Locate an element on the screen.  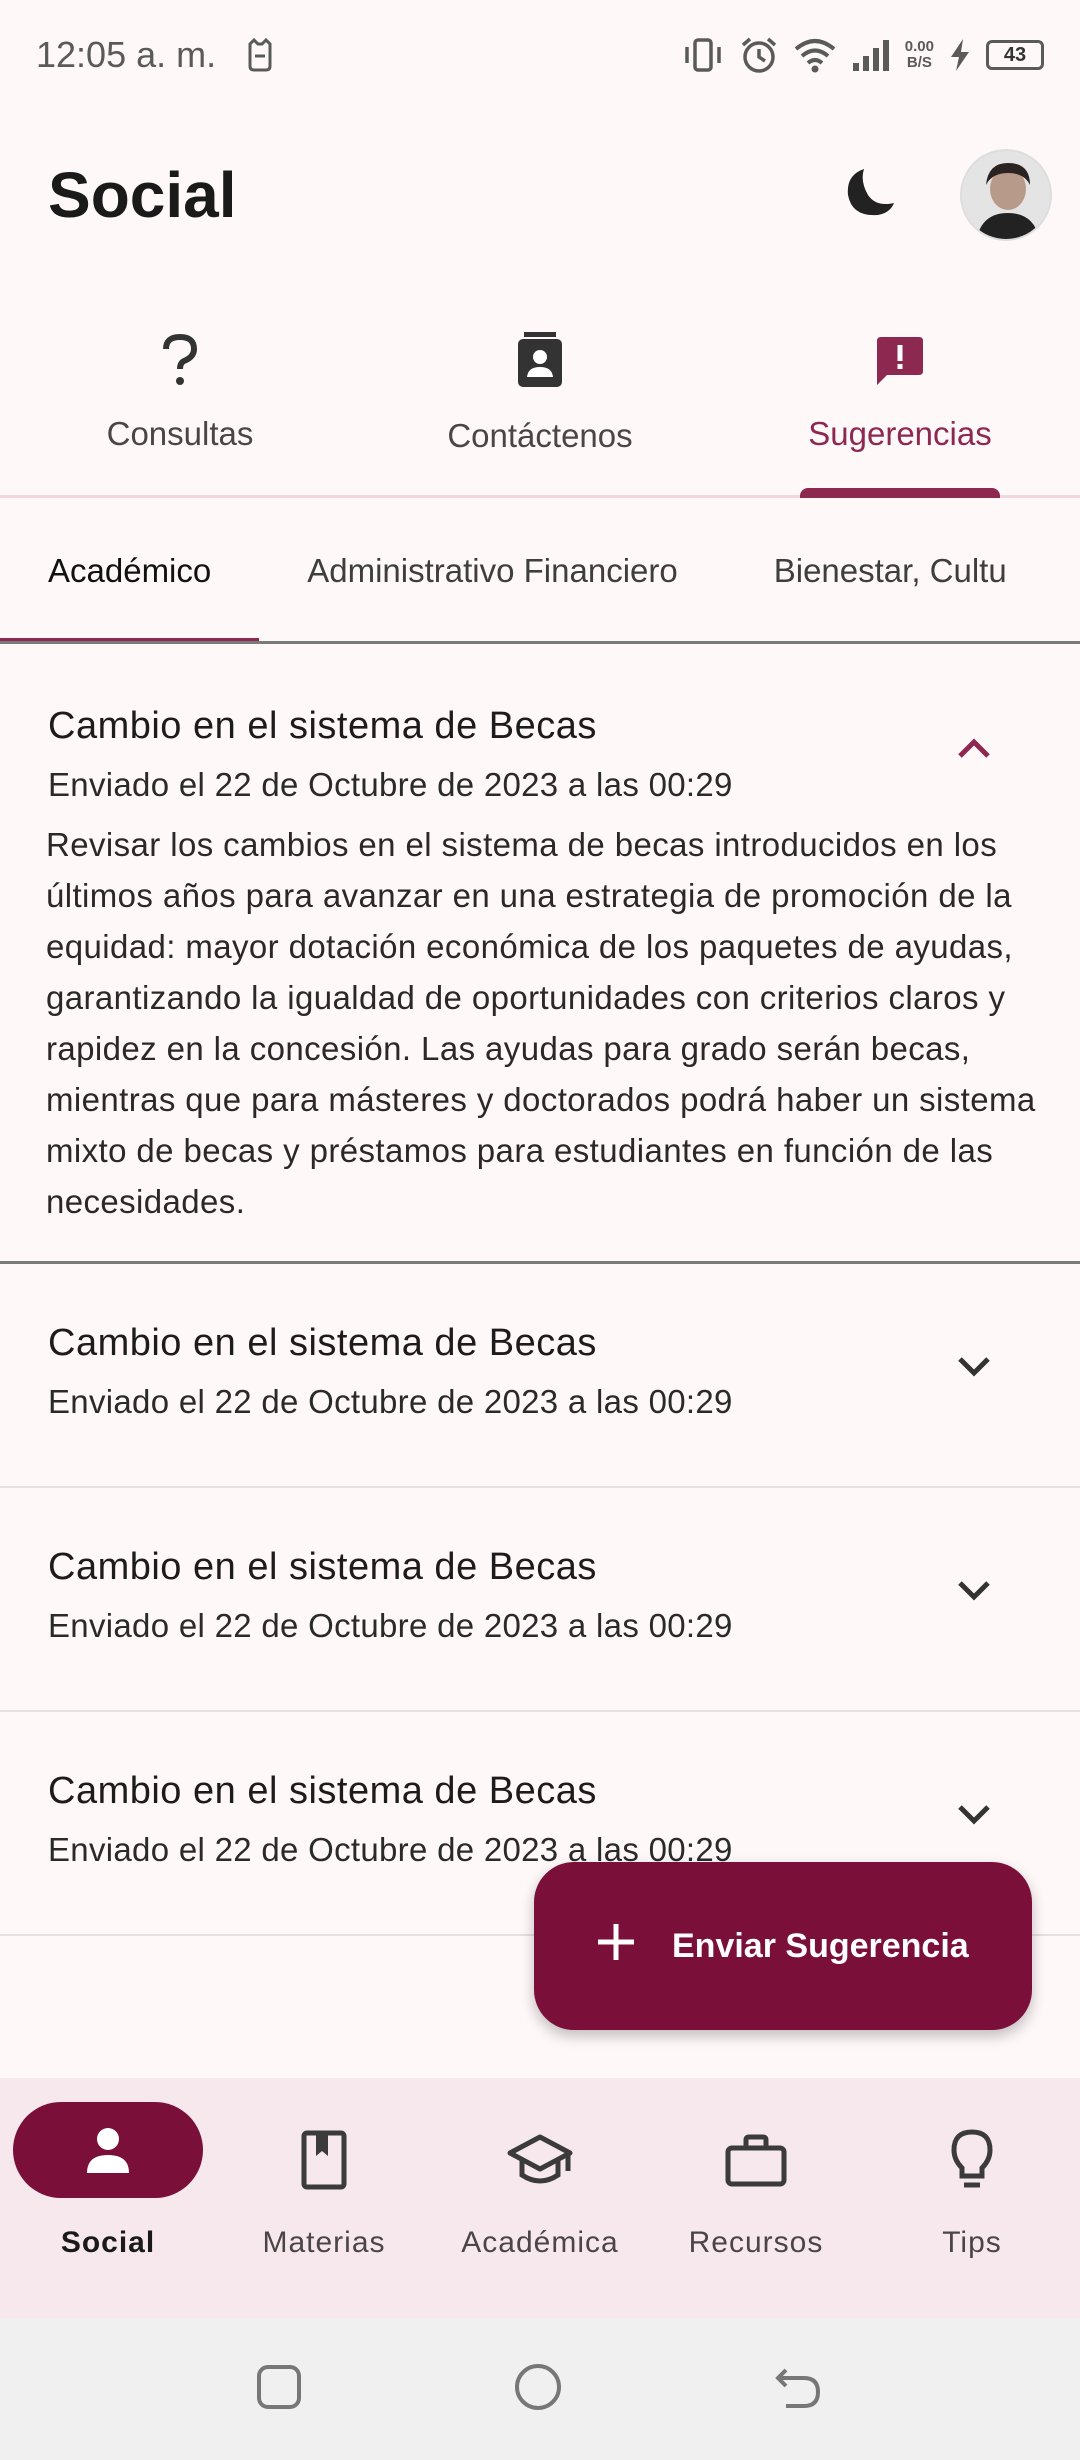
nav-academica: Académica is located at coordinates (540, 2198).